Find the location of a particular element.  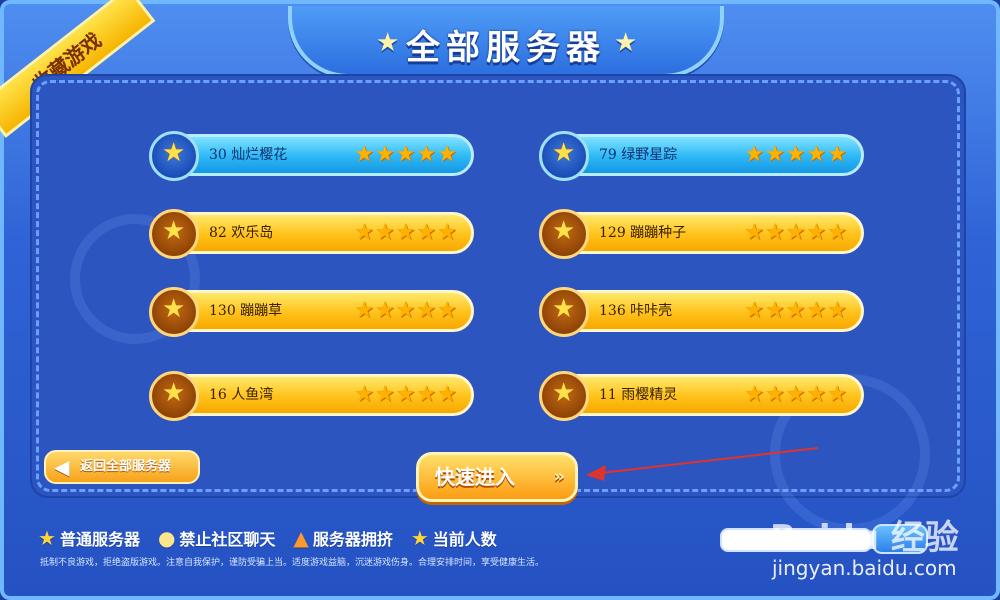

server-button: ★ 30 灿烂樱花 ★ ★ ★ ★ ★ is located at coordinates (311, 156).